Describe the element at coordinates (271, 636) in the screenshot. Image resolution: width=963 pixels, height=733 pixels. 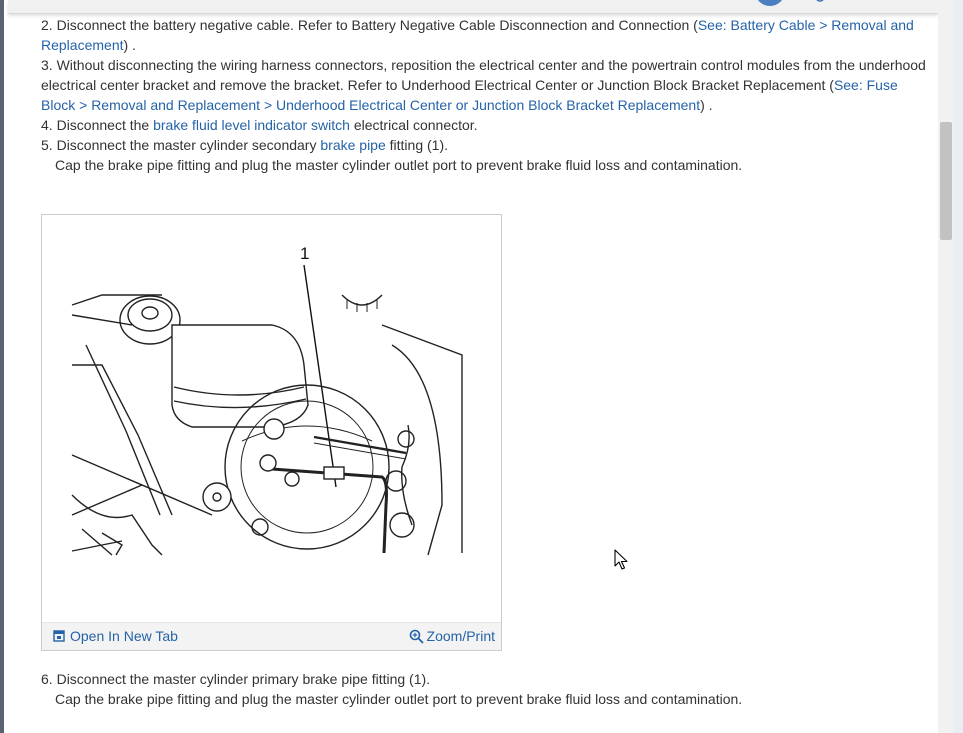
I see `figure-footer: Open In New Tab Zoom/Print` at that location.